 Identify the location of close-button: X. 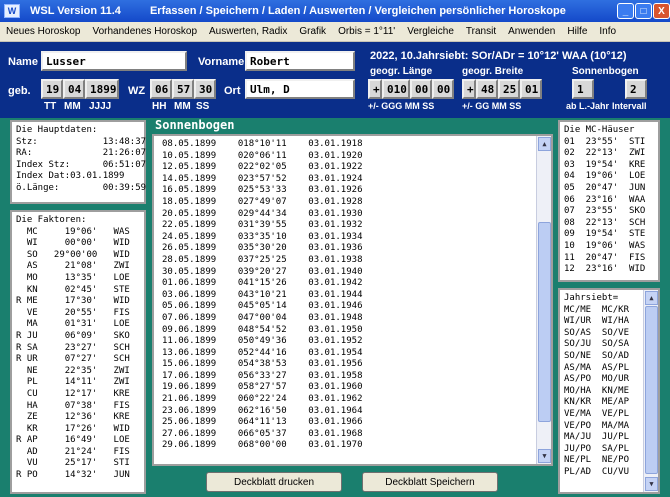
(661, 11).